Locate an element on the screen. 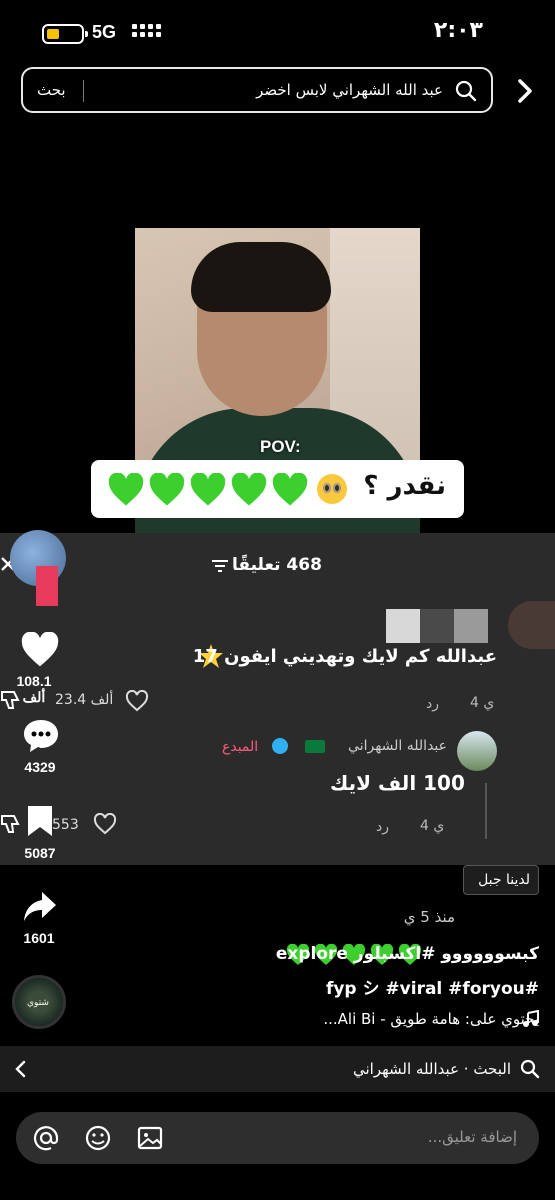 The height and width of the screenshot is (1200, 555). search-bar: بحث عبد الله الشهراني لابس اخضر is located at coordinates (257, 90).